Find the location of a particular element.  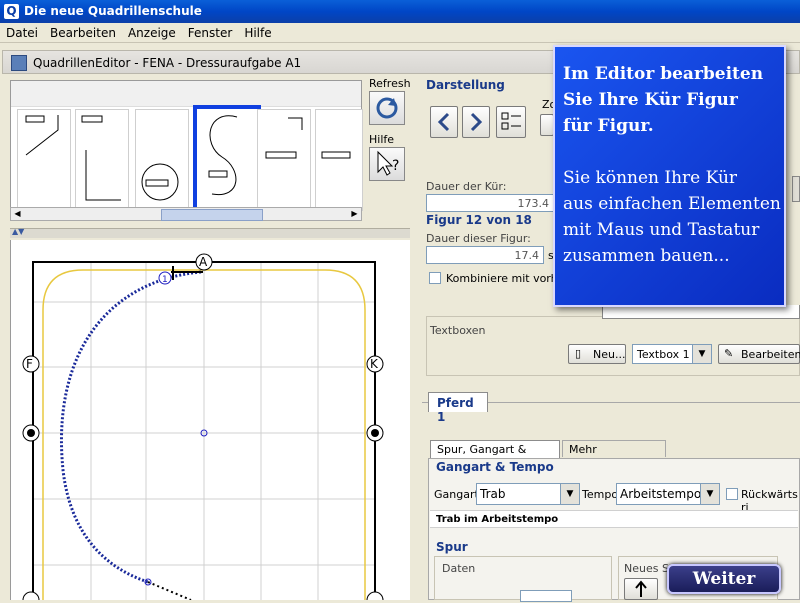

weiter-button: Weiter is located at coordinates (724, 579).